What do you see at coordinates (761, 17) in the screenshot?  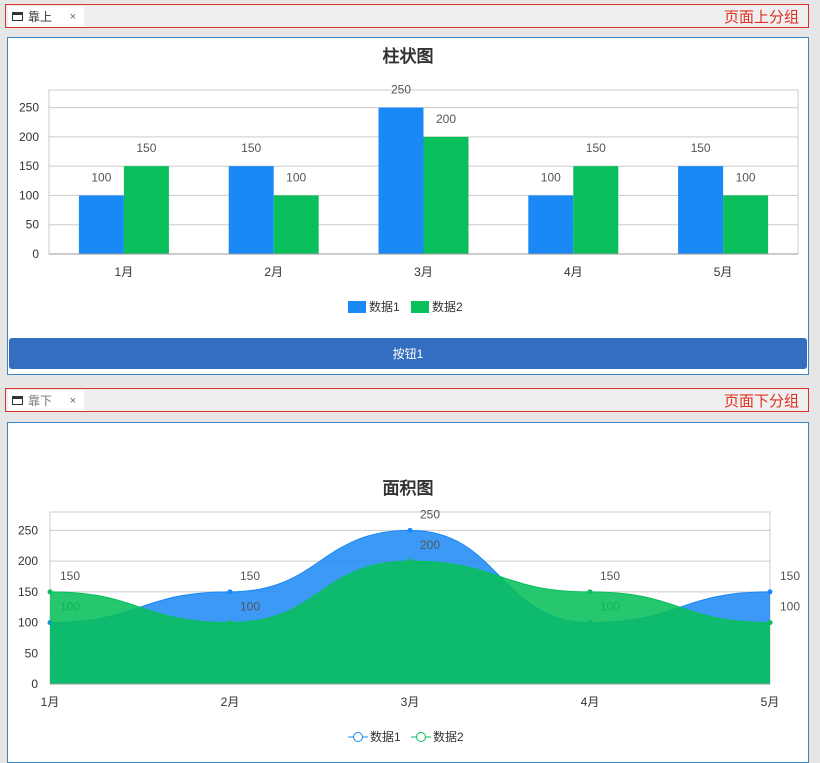 I see `top-group-title: 页面上分组` at bounding box center [761, 17].